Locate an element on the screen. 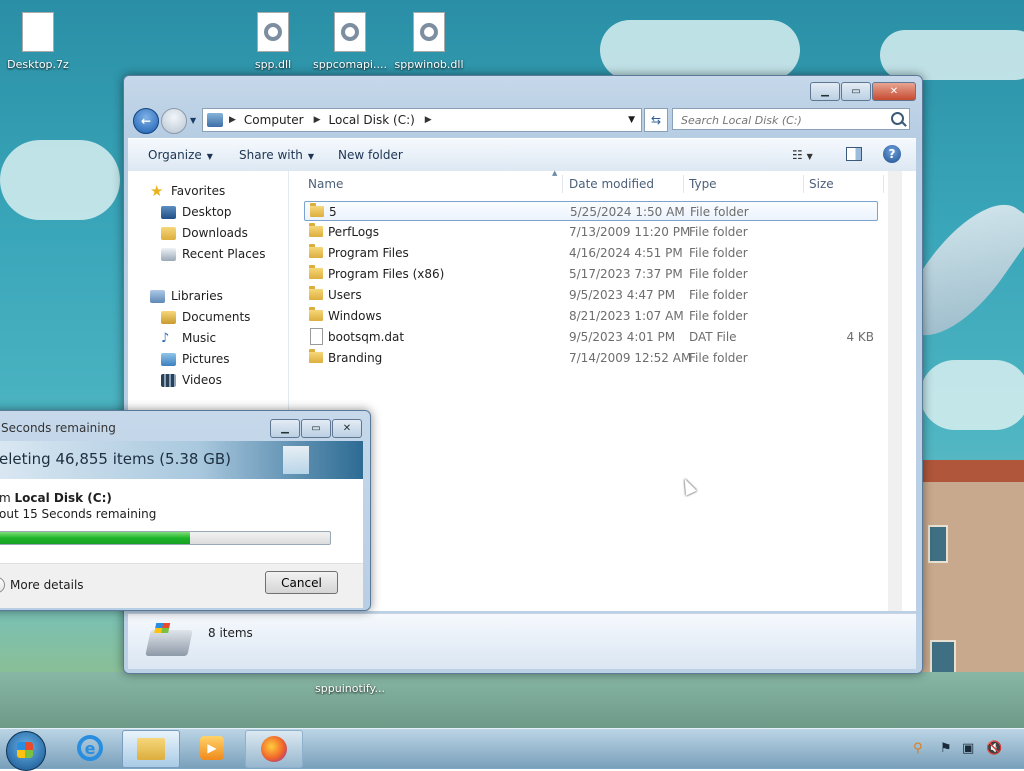 The width and height of the screenshot is (1024, 771). recent-pages-dropdown-icon: ▼ is located at coordinates (193, 120).